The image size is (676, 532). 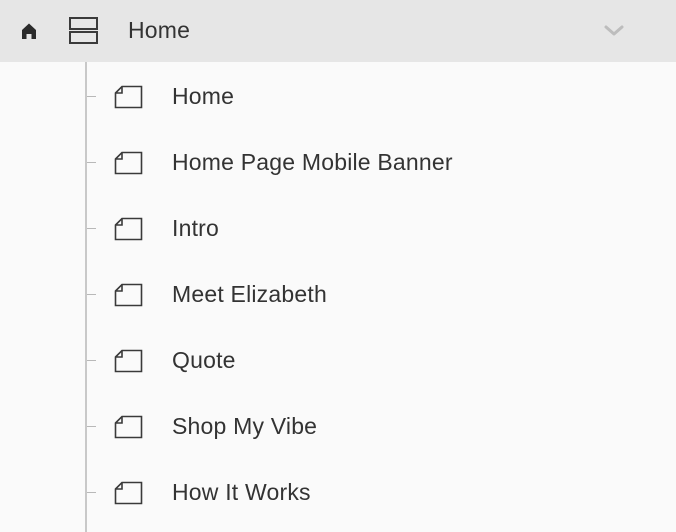 I want to click on section-item-label: Home Page Mobile Banner, so click(x=312, y=162).